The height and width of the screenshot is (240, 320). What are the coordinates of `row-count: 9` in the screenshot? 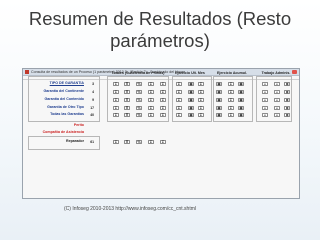 It's located at (93, 100).